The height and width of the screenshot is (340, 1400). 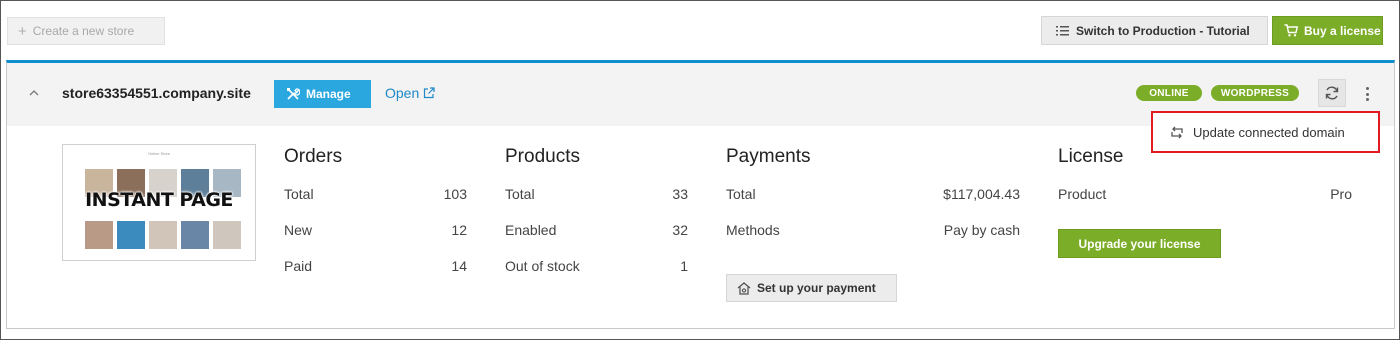 I want to click on create-store-label: Create a new store, so click(x=83, y=31).